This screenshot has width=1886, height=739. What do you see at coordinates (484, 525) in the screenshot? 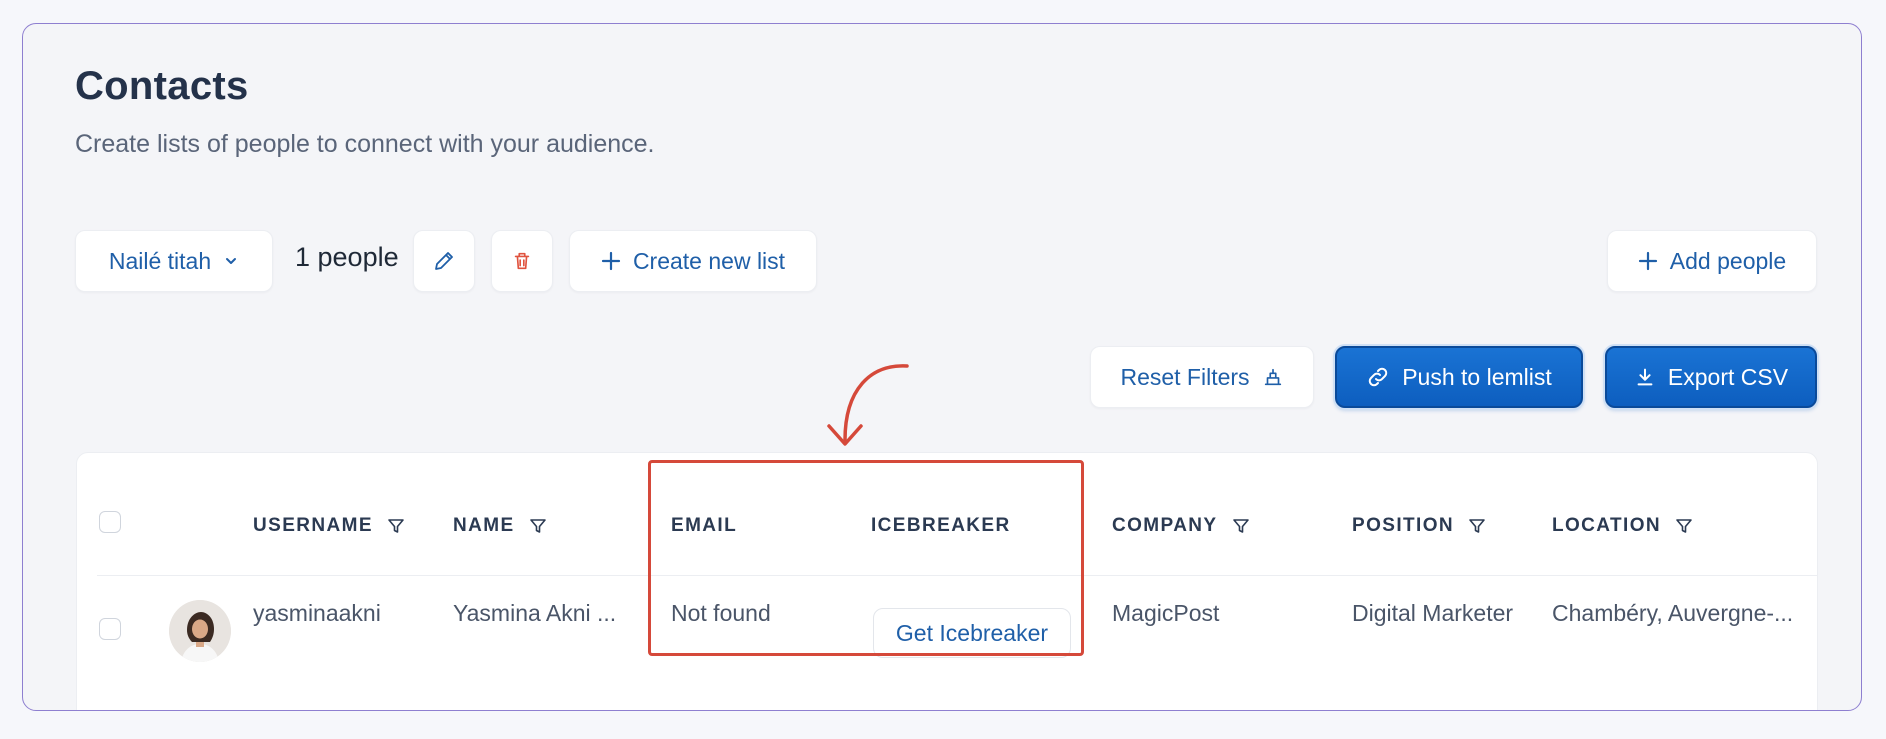
I see `column-label: NAME` at bounding box center [484, 525].